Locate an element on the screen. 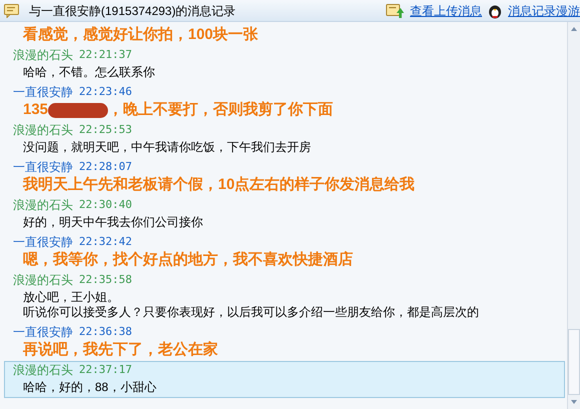  upload-icon is located at coordinates (395, 10).